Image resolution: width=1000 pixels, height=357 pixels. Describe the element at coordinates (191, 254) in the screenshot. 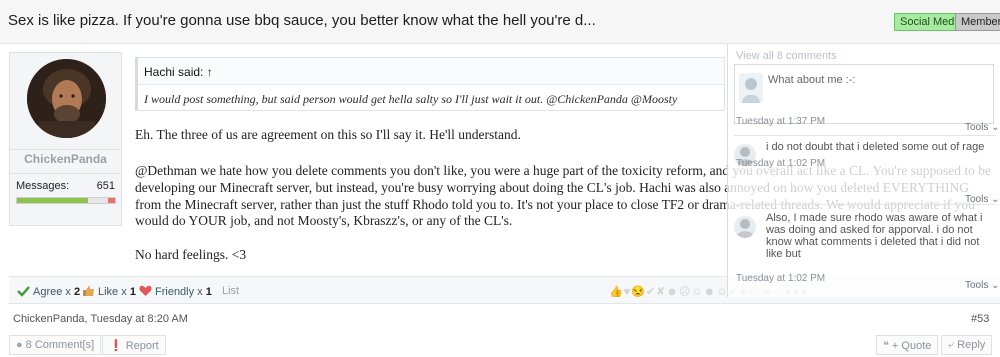

I see `message-line: No hard feelings. <3` at that location.